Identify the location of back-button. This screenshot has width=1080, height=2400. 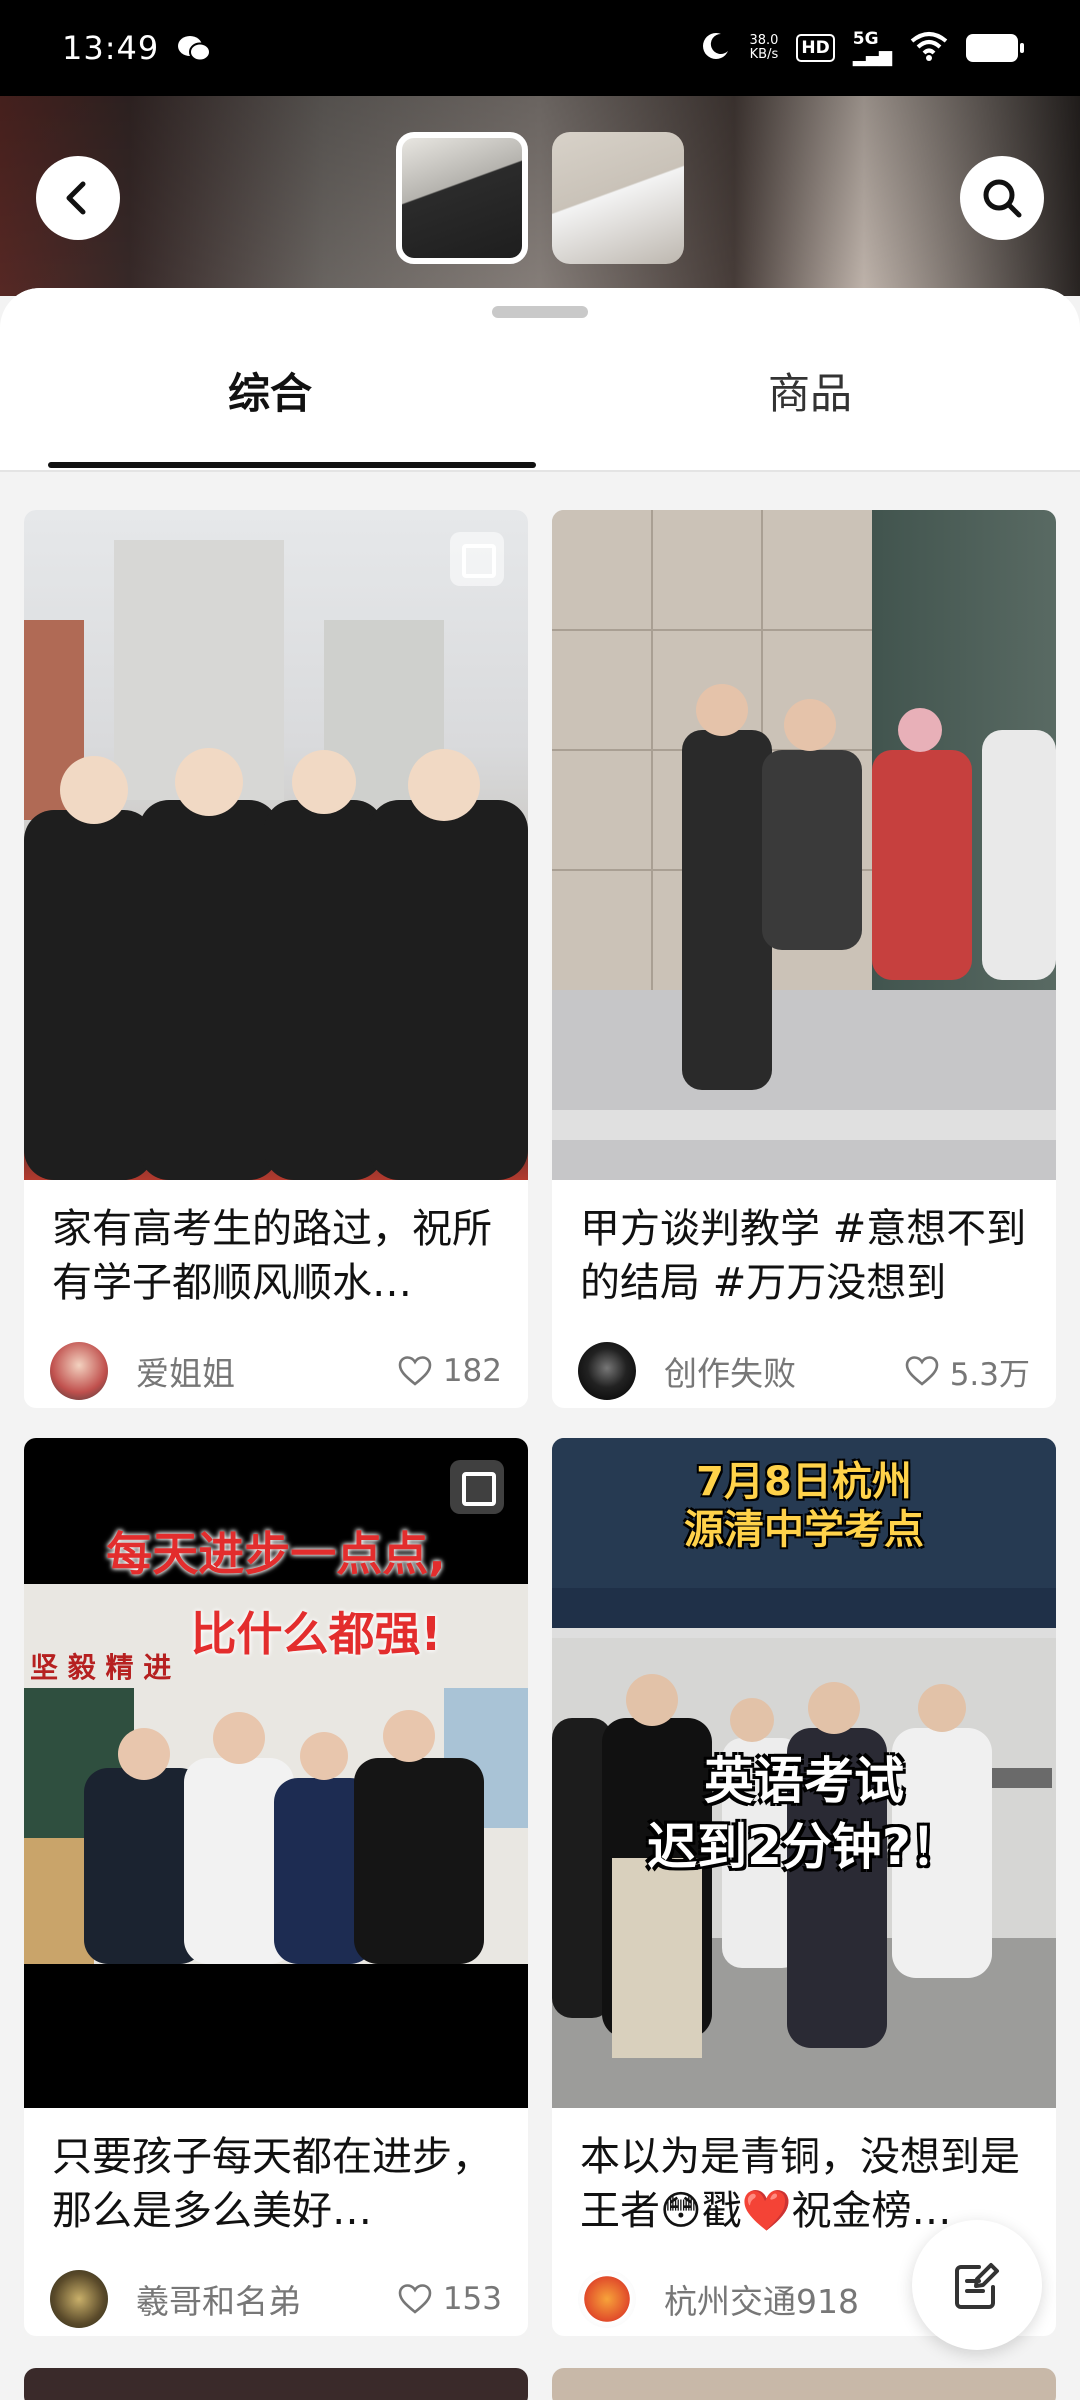
(78, 198).